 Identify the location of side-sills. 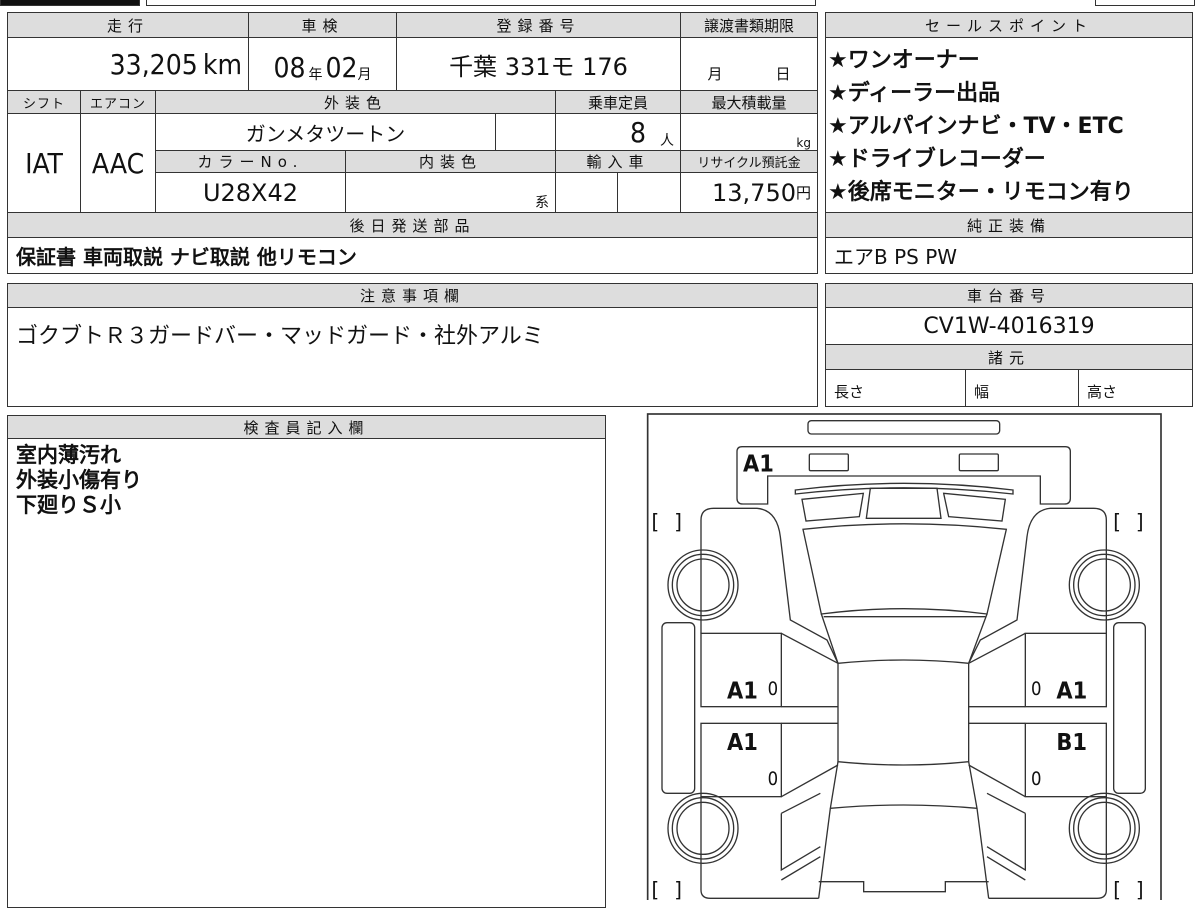
(903, 715).